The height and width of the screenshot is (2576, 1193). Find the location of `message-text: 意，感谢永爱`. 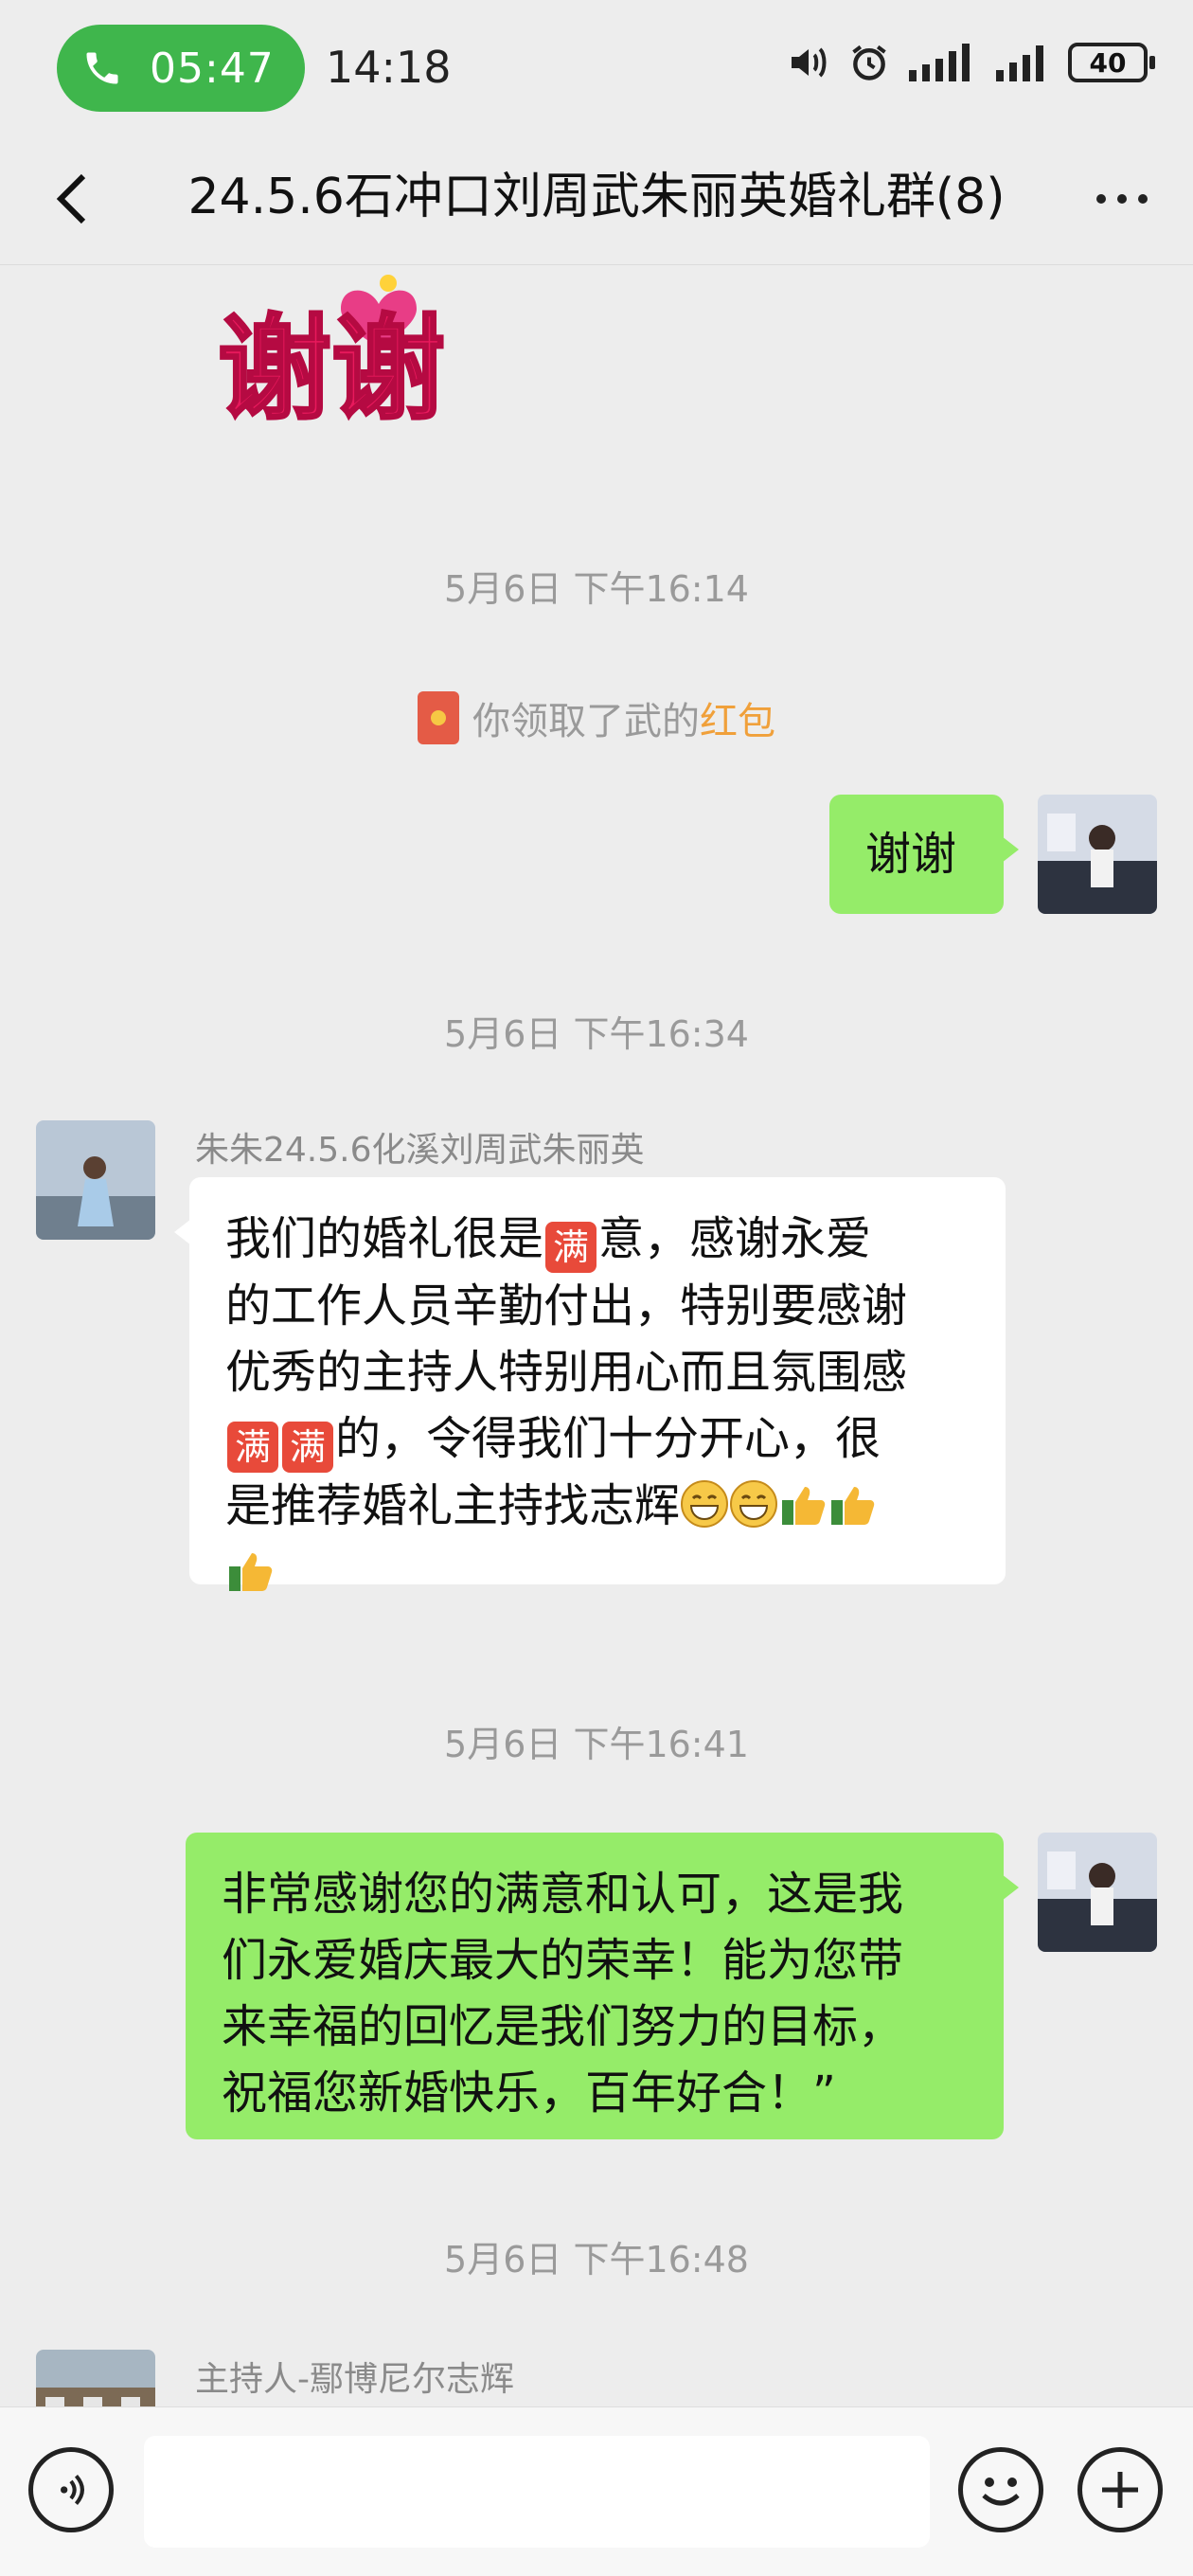

message-text: 意，感谢永爱 is located at coordinates (735, 1238).